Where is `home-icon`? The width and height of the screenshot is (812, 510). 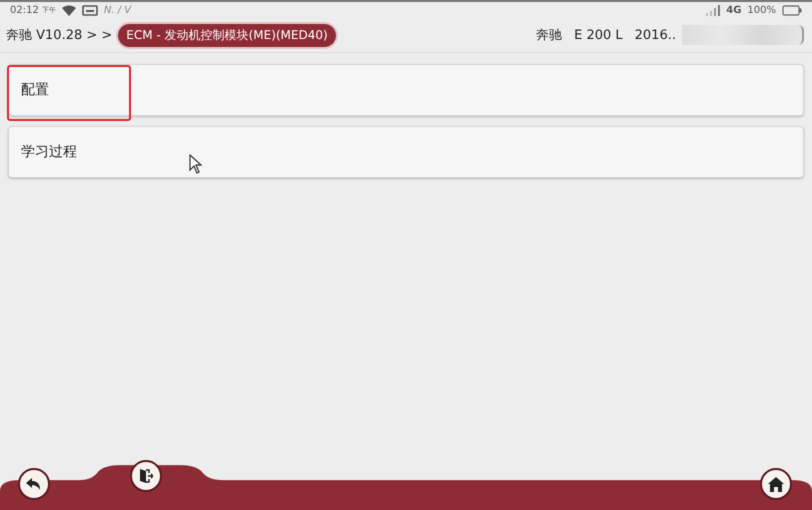
home-icon is located at coordinates (776, 484).